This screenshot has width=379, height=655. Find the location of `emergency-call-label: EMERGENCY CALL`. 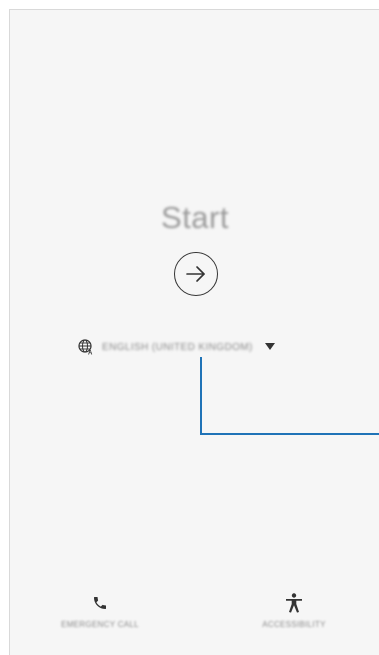

emergency-call-label: EMERGENCY CALL is located at coordinates (100, 624).